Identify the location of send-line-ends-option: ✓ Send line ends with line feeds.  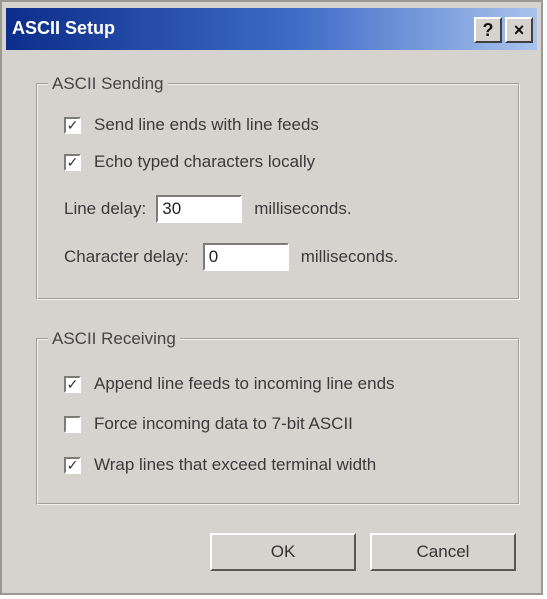
(191, 125).